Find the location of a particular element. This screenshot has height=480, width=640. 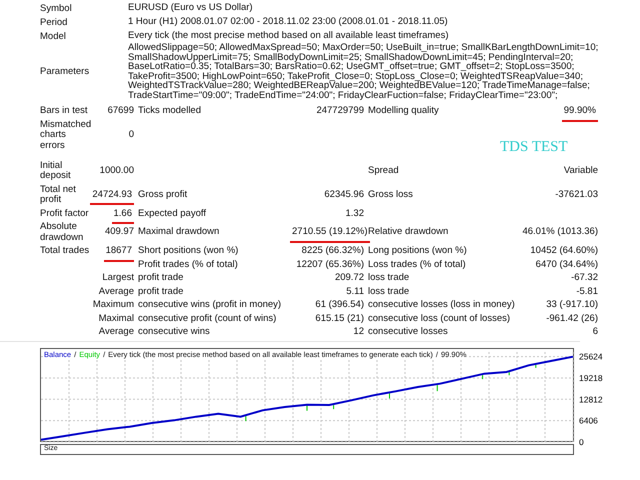

stat-value: 5.11 is located at coordinates (355, 292).